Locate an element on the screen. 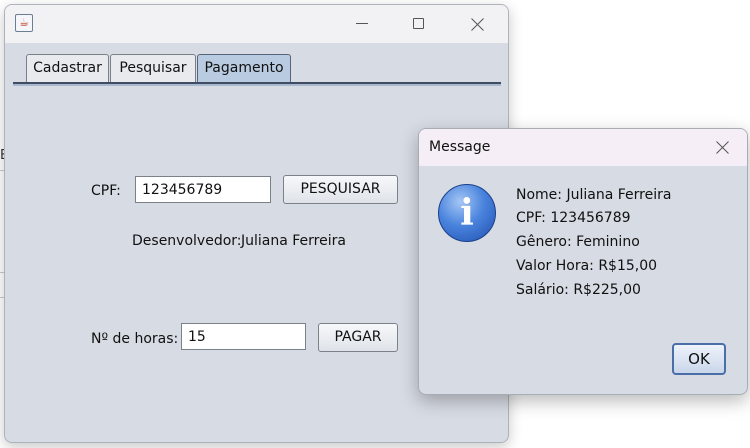 The image size is (750, 448). minimize-button is located at coordinates (362, 24).